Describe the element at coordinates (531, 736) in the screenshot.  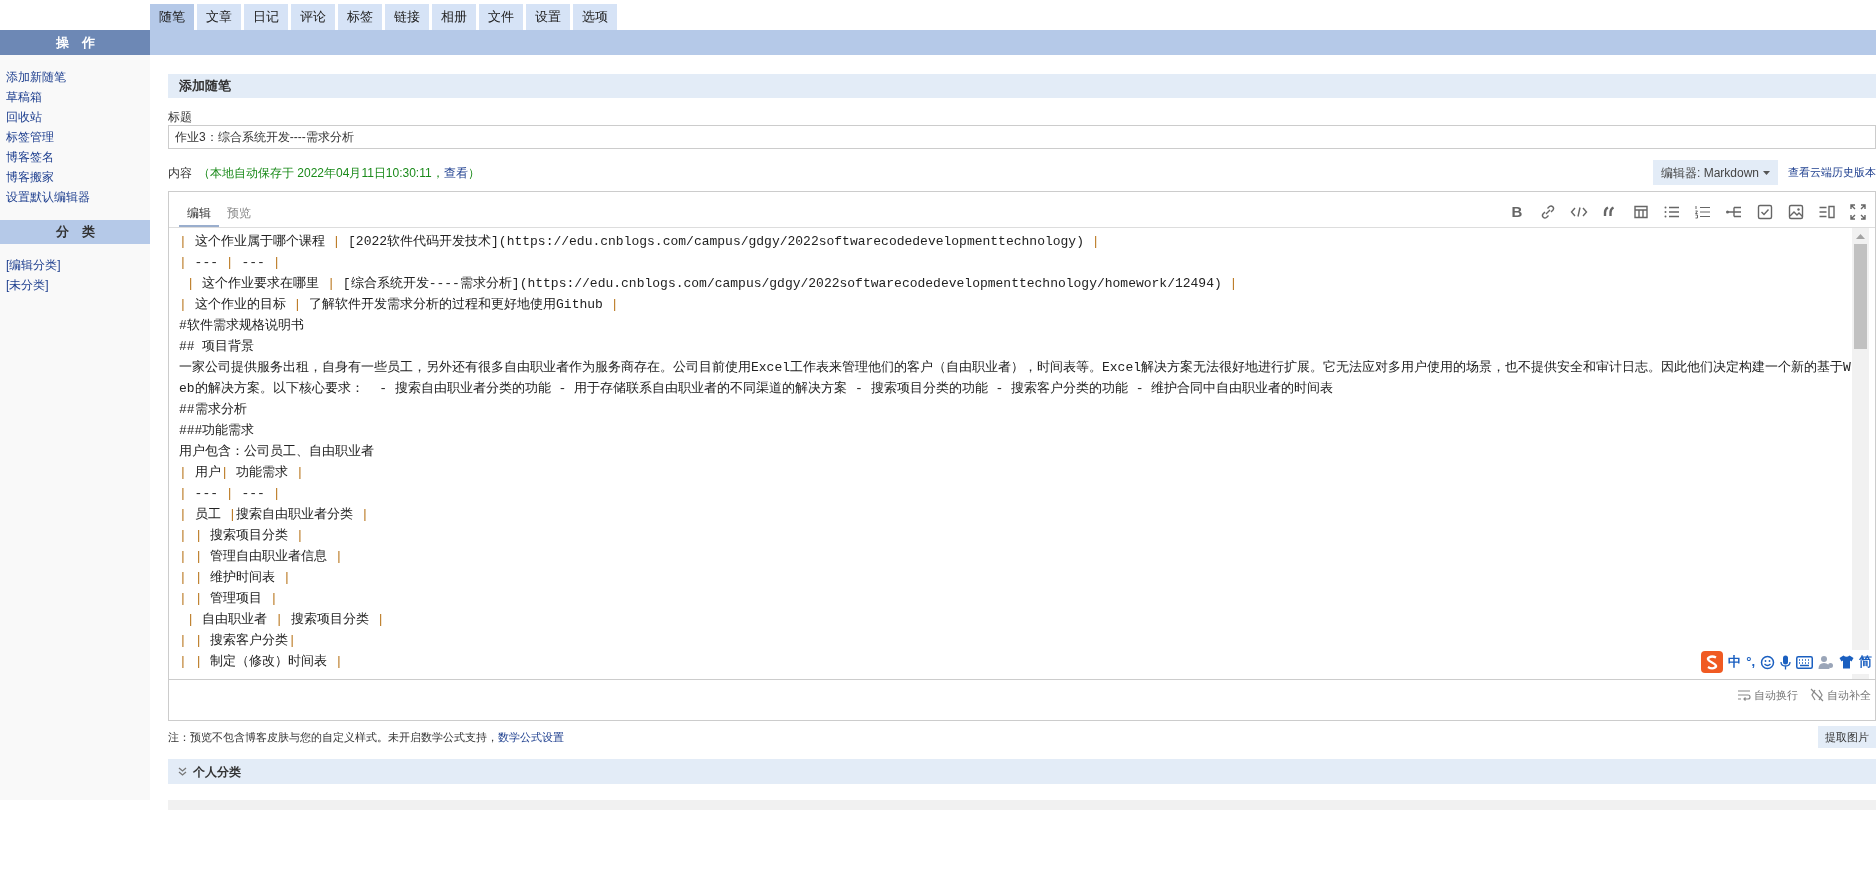
I see `math-settings-link: 数学公式设置` at that location.